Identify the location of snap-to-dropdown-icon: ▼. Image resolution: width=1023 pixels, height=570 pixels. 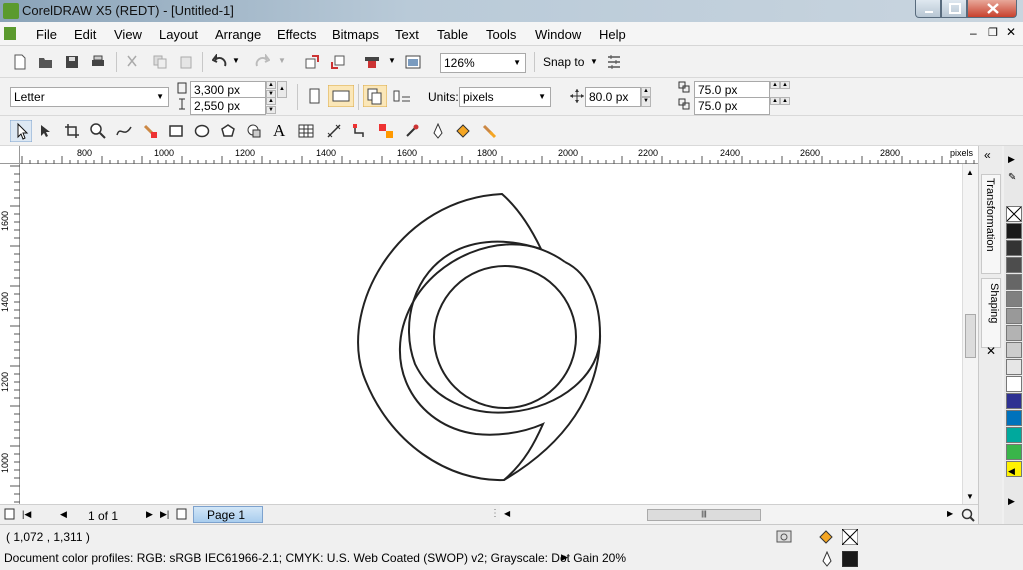
(594, 61).